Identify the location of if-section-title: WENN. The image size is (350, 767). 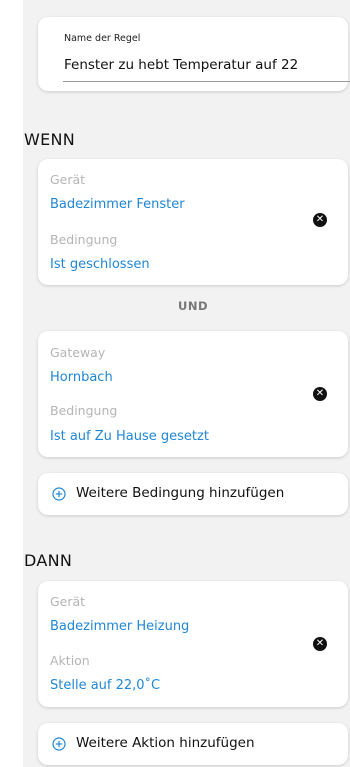
(50, 139).